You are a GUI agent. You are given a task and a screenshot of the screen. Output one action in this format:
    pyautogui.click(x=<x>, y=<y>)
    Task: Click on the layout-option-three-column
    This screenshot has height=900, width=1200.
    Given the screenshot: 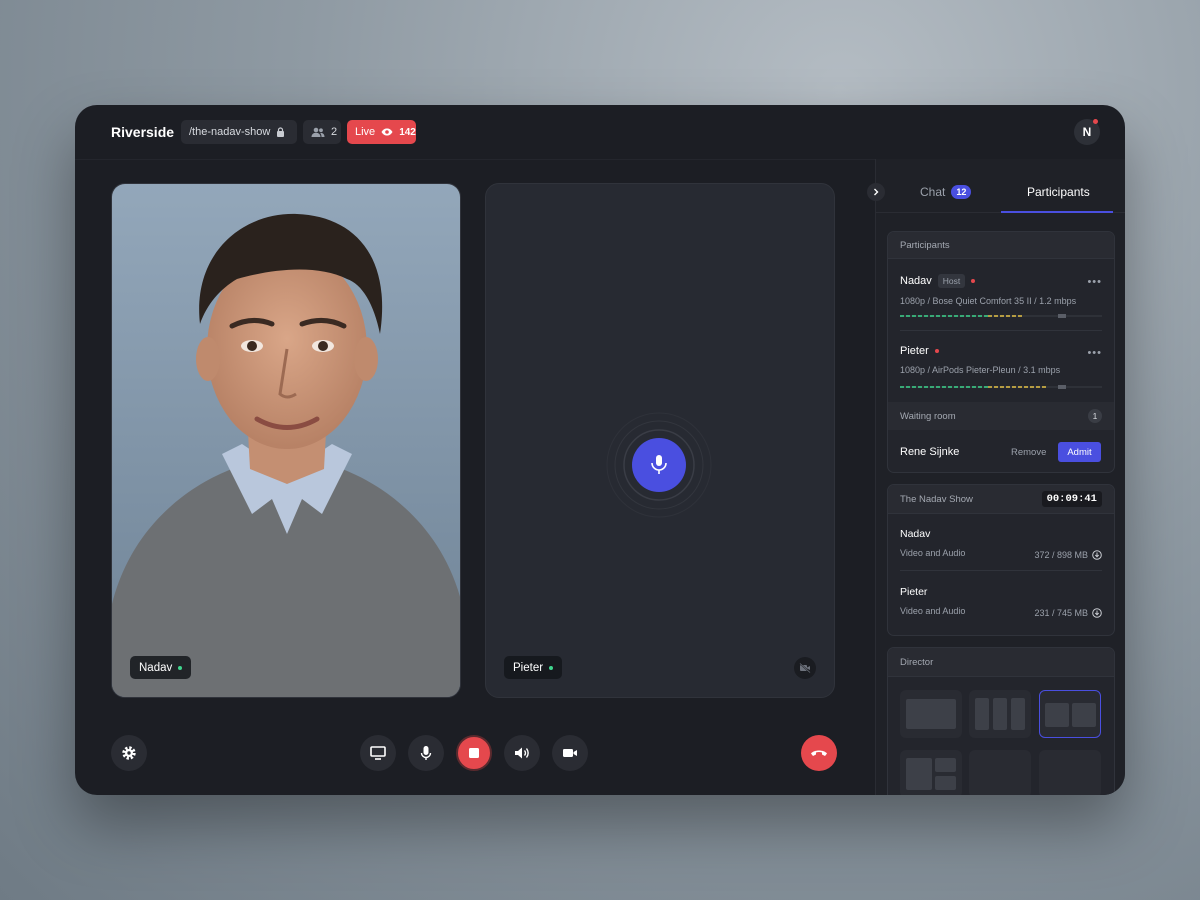 What is the action you would take?
    pyautogui.click(x=1000, y=714)
    